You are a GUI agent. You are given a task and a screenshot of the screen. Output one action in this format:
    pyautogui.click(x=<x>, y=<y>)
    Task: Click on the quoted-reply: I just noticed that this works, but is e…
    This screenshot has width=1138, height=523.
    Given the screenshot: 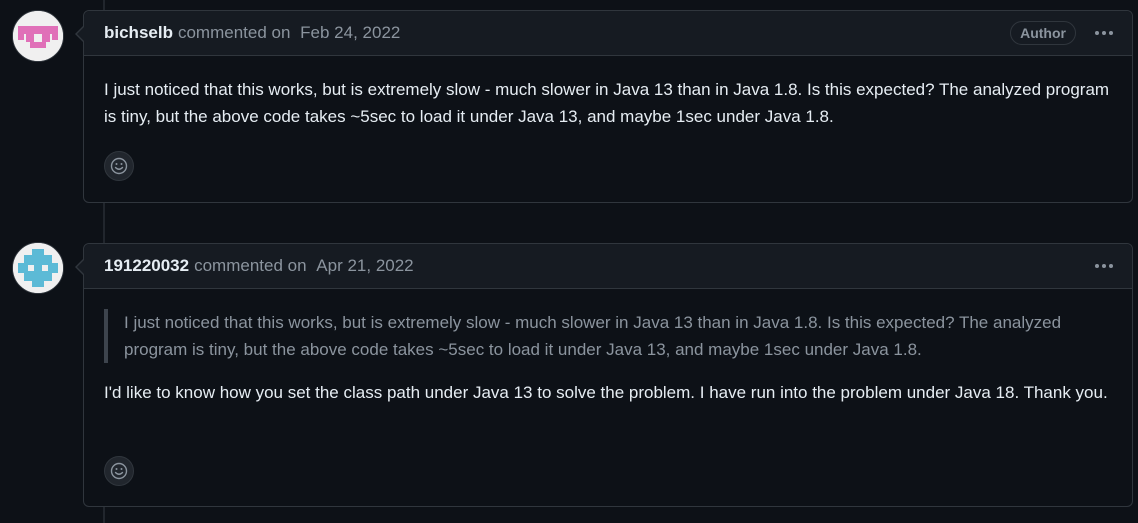 What is the action you would take?
    pyautogui.click(x=608, y=336)
    